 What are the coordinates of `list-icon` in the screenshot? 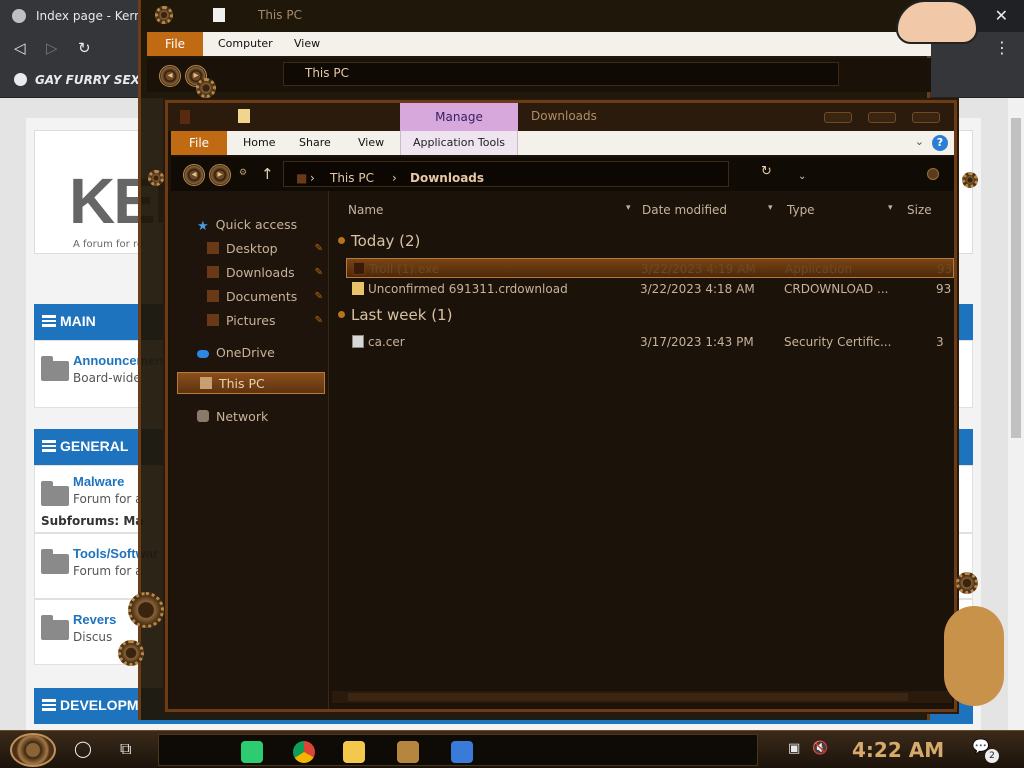 It's located at (49, 705).